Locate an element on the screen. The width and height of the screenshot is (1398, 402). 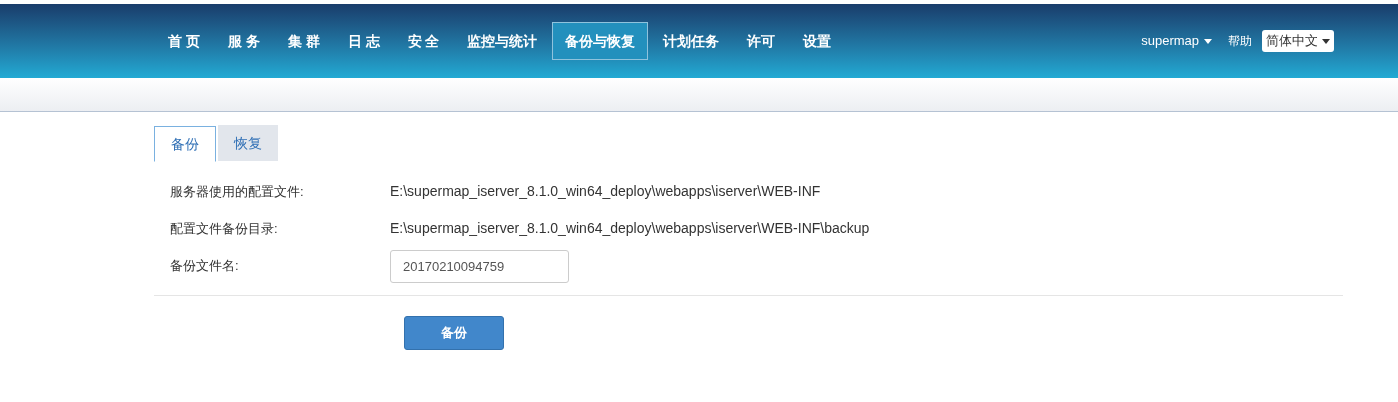
field-label: 服务器使用的配置文件: is located at coordinates (237, 192).